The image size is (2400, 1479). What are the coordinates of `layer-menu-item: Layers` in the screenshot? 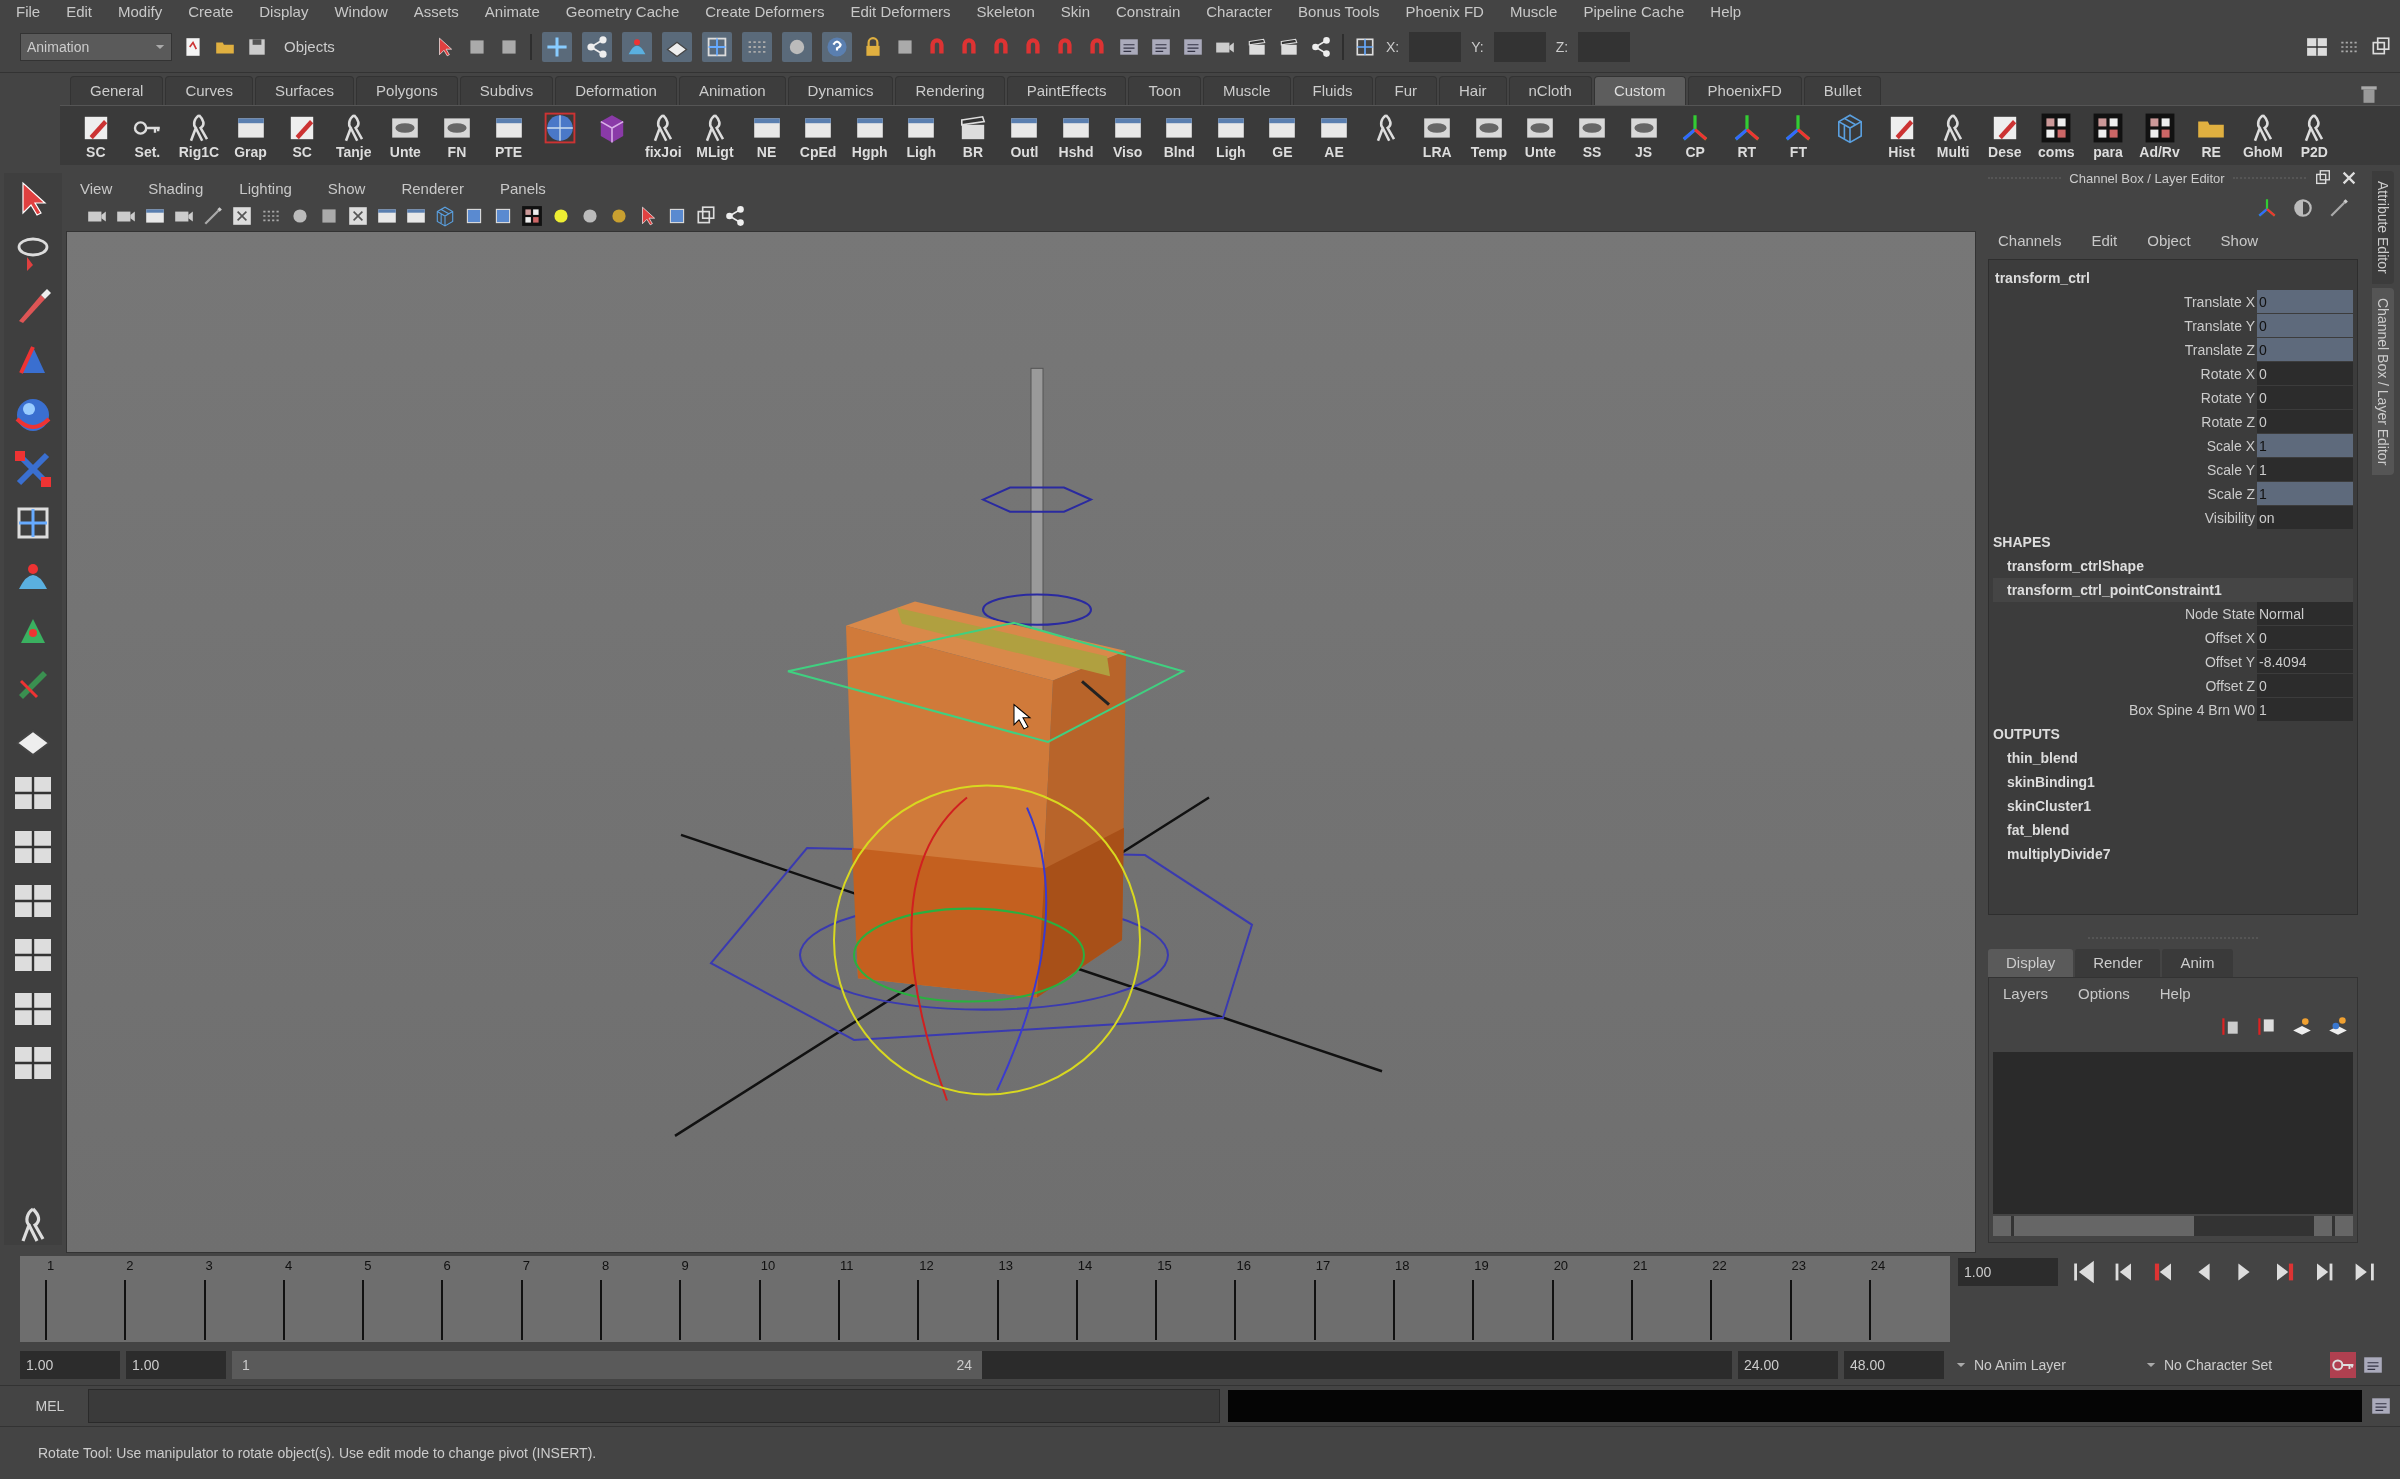 It's located at (2026, 993).